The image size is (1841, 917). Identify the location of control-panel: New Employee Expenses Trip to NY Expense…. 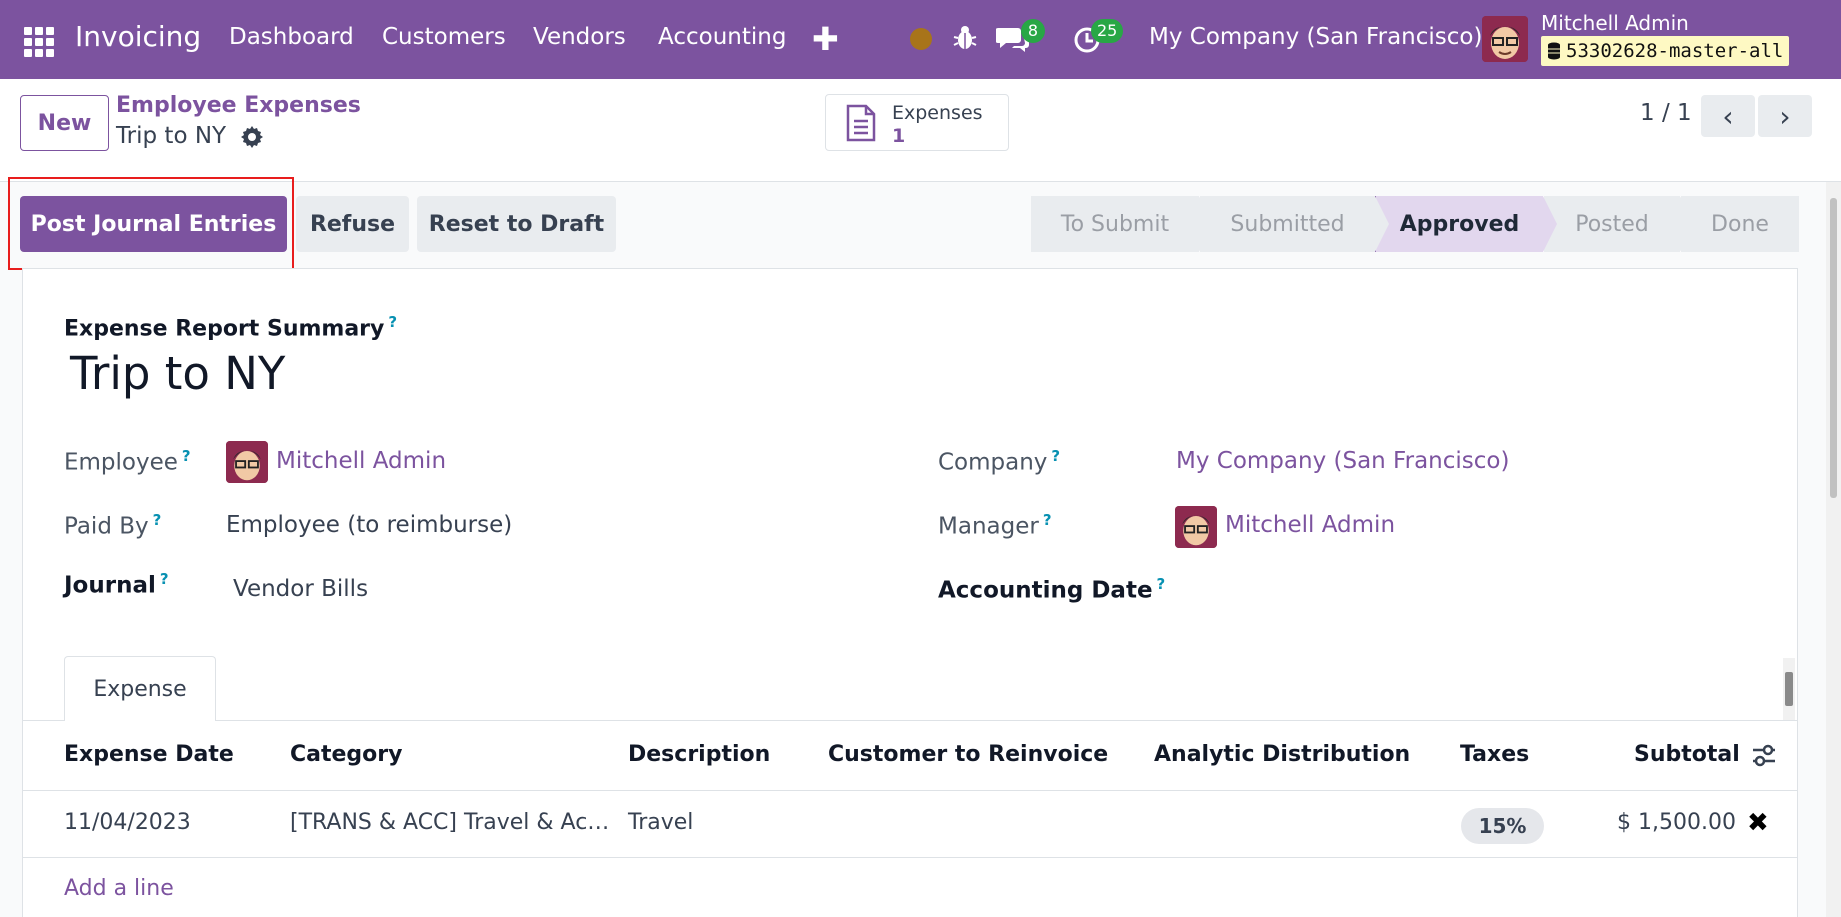
(920, 130).